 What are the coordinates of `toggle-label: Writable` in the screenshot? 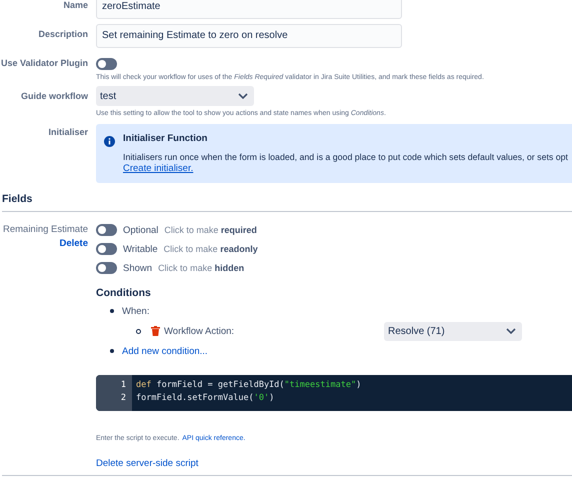 It's located at (140, 249).